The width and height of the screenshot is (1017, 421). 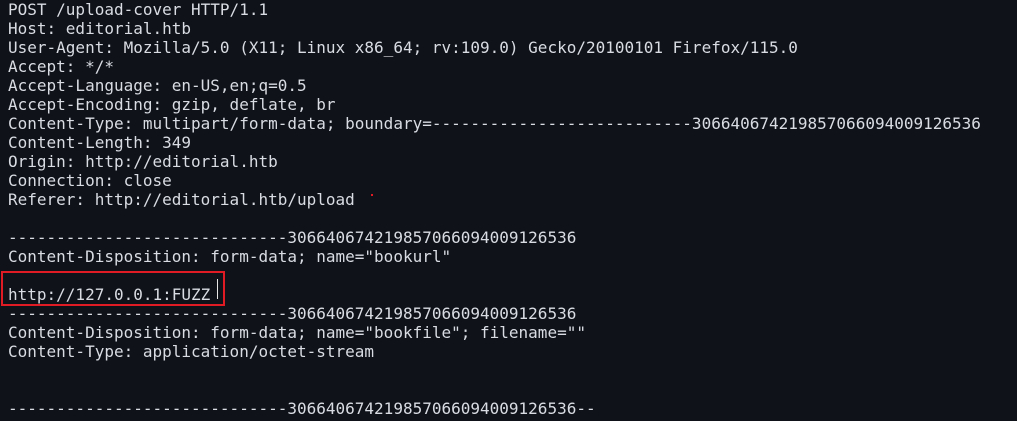 I want to click on fuzz-highlight-box, so click(x=113, y=288).